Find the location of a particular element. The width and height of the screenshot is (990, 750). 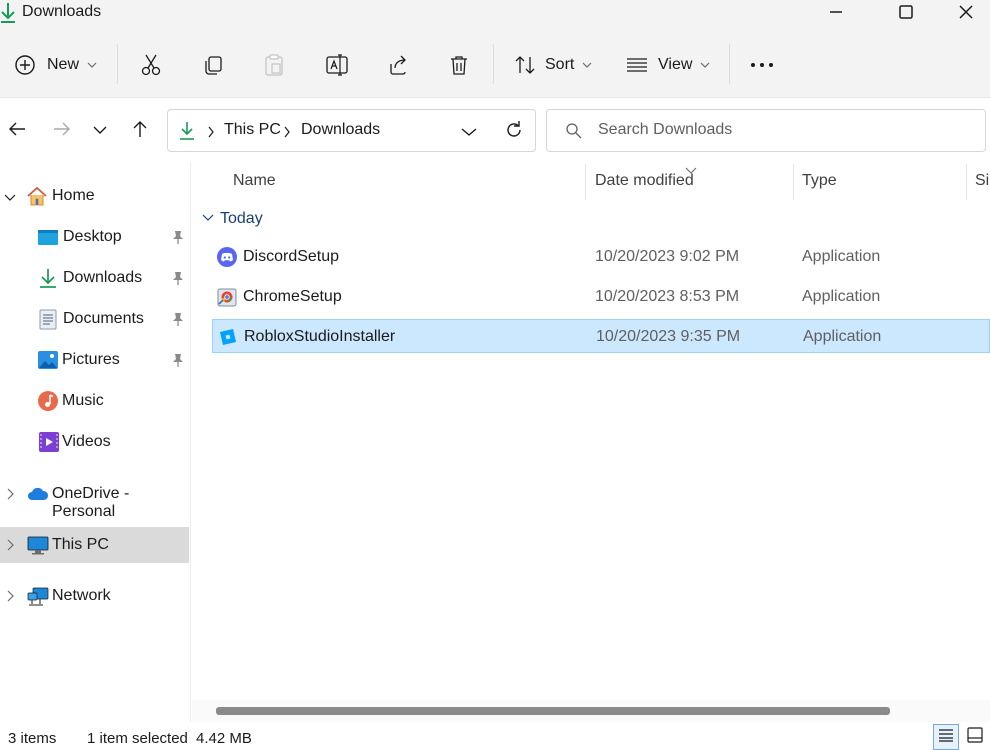

nav-item-home: Home is located at coordinates (94, 196).